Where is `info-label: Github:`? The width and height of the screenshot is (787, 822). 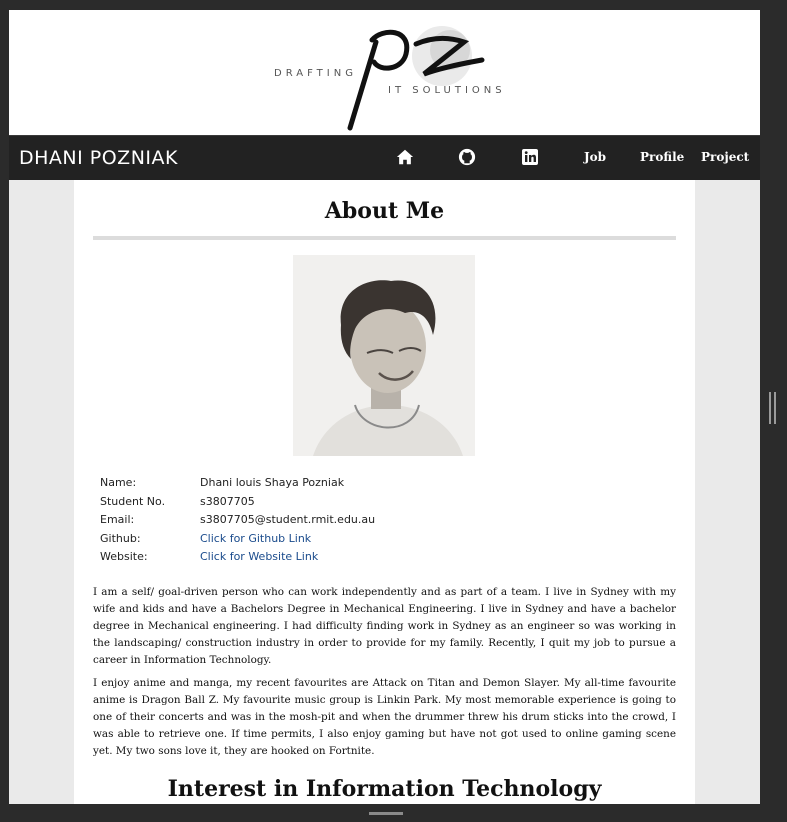 info-label: Github: is located at coordinates (120, 538).